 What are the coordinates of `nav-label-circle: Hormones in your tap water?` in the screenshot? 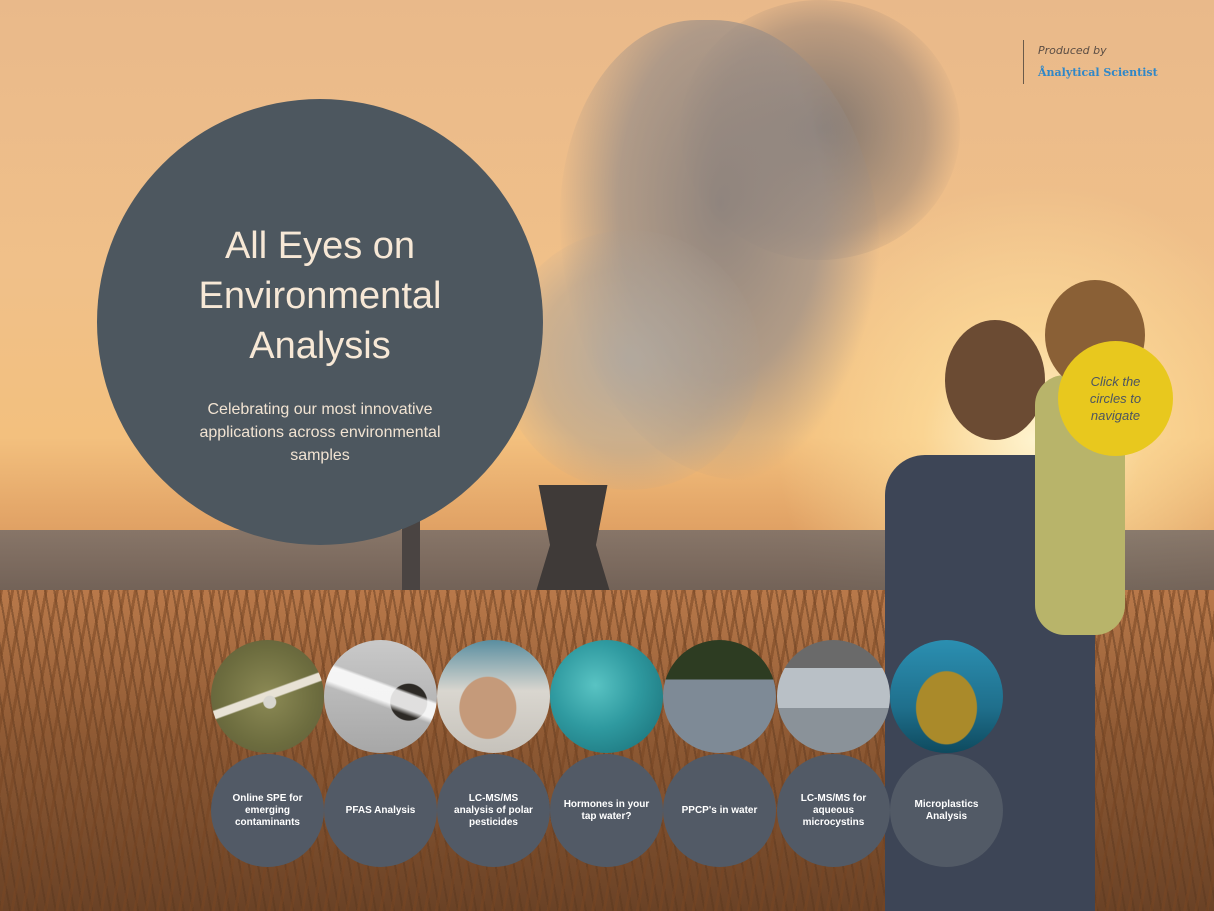 It's located at (606, 810).